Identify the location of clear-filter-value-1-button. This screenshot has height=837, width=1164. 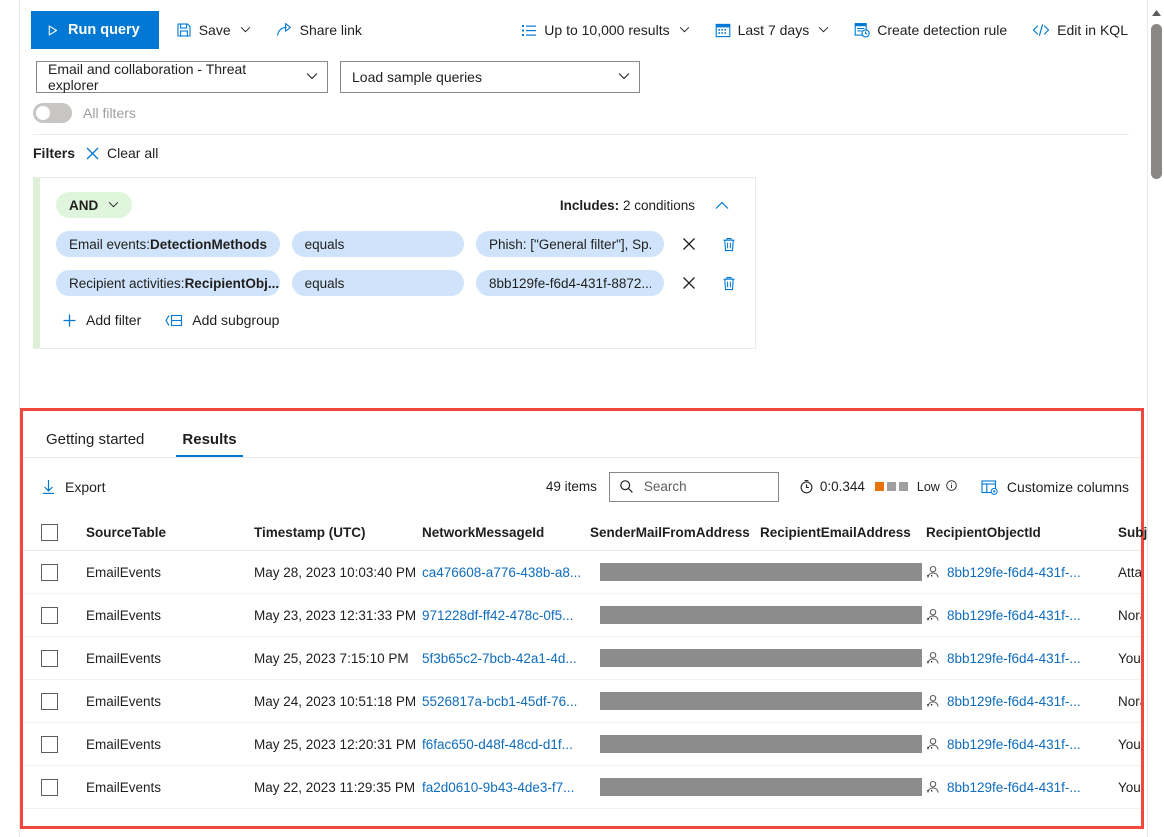
(689, 244).